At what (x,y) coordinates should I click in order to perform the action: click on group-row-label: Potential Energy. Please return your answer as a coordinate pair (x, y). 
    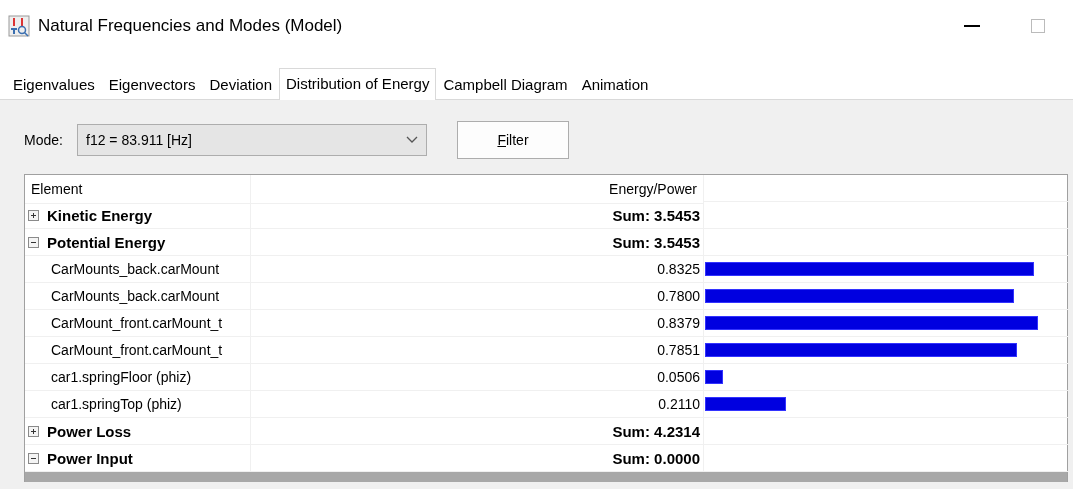
    Looking at the image, I should click on (138, 242).